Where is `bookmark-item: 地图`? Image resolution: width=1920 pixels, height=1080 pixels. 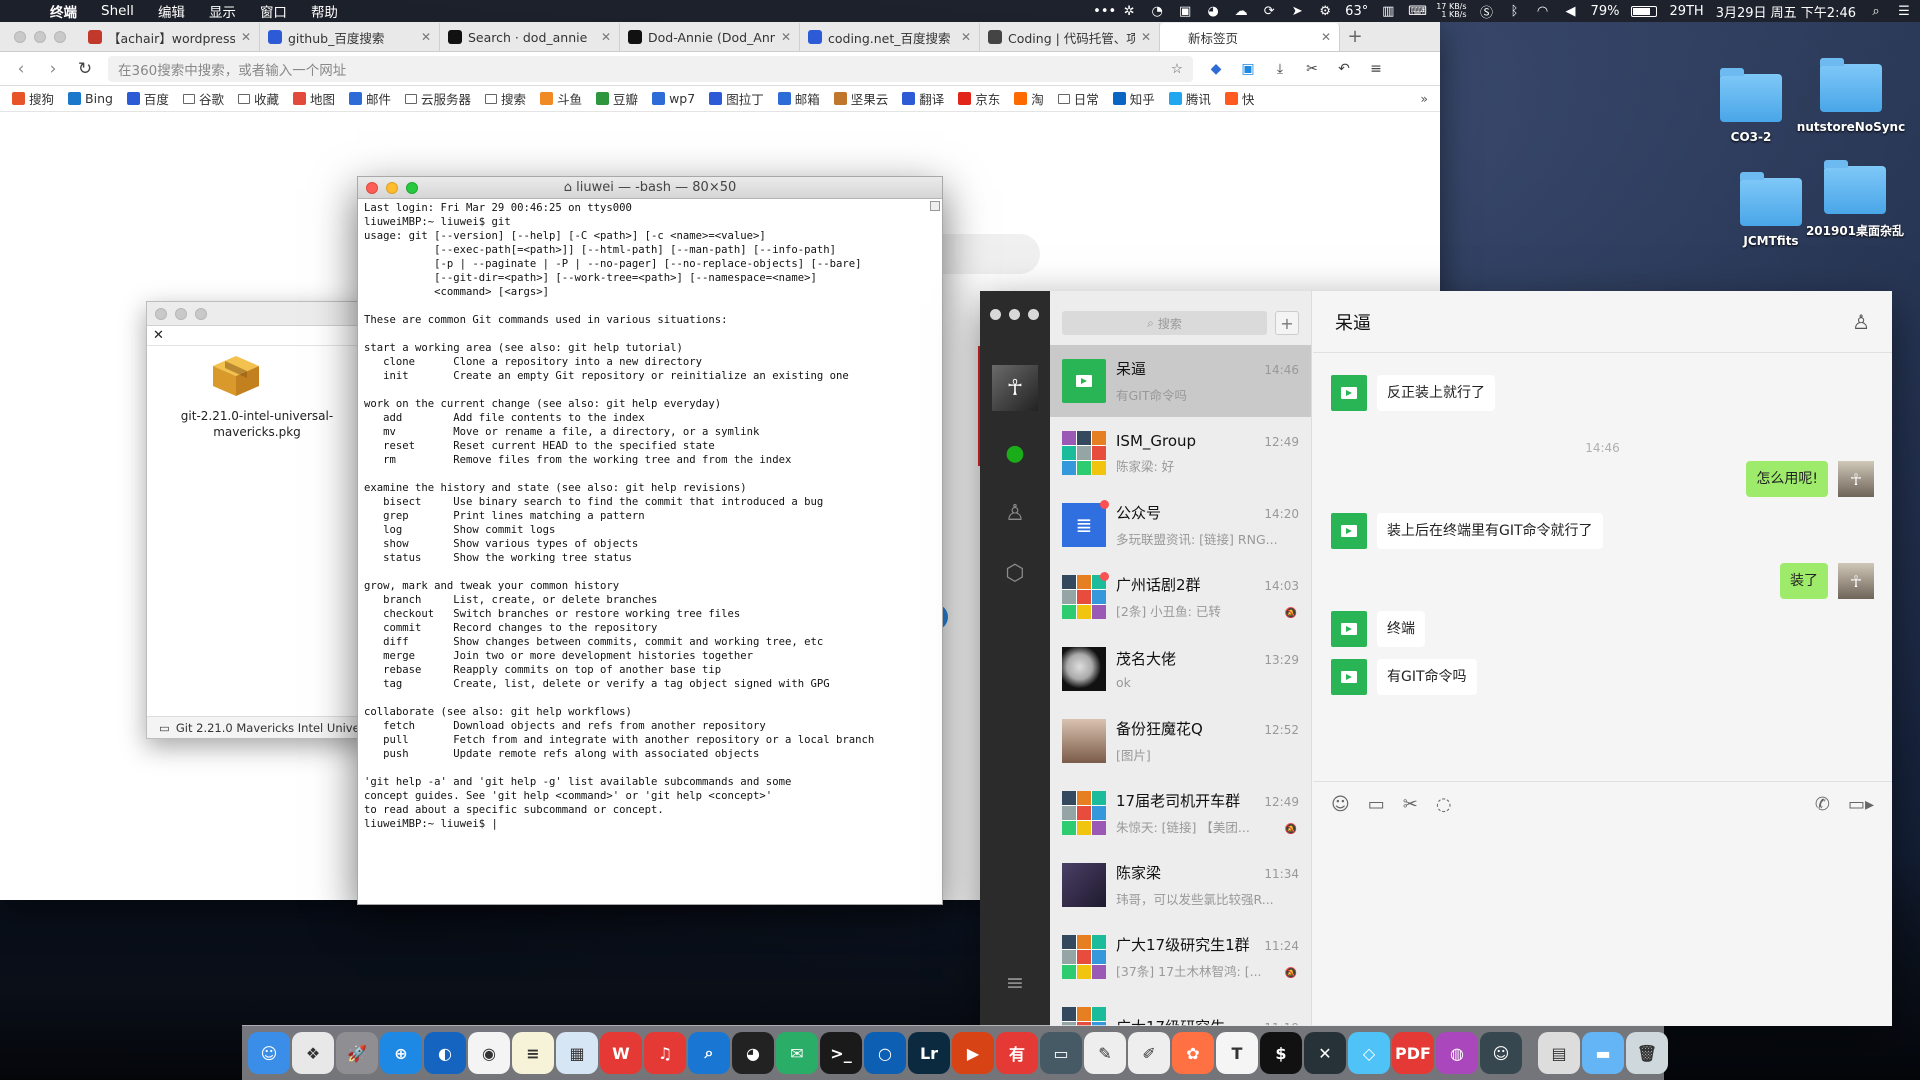
bookmark-item: 地图 is located at coordinates (313, 98).